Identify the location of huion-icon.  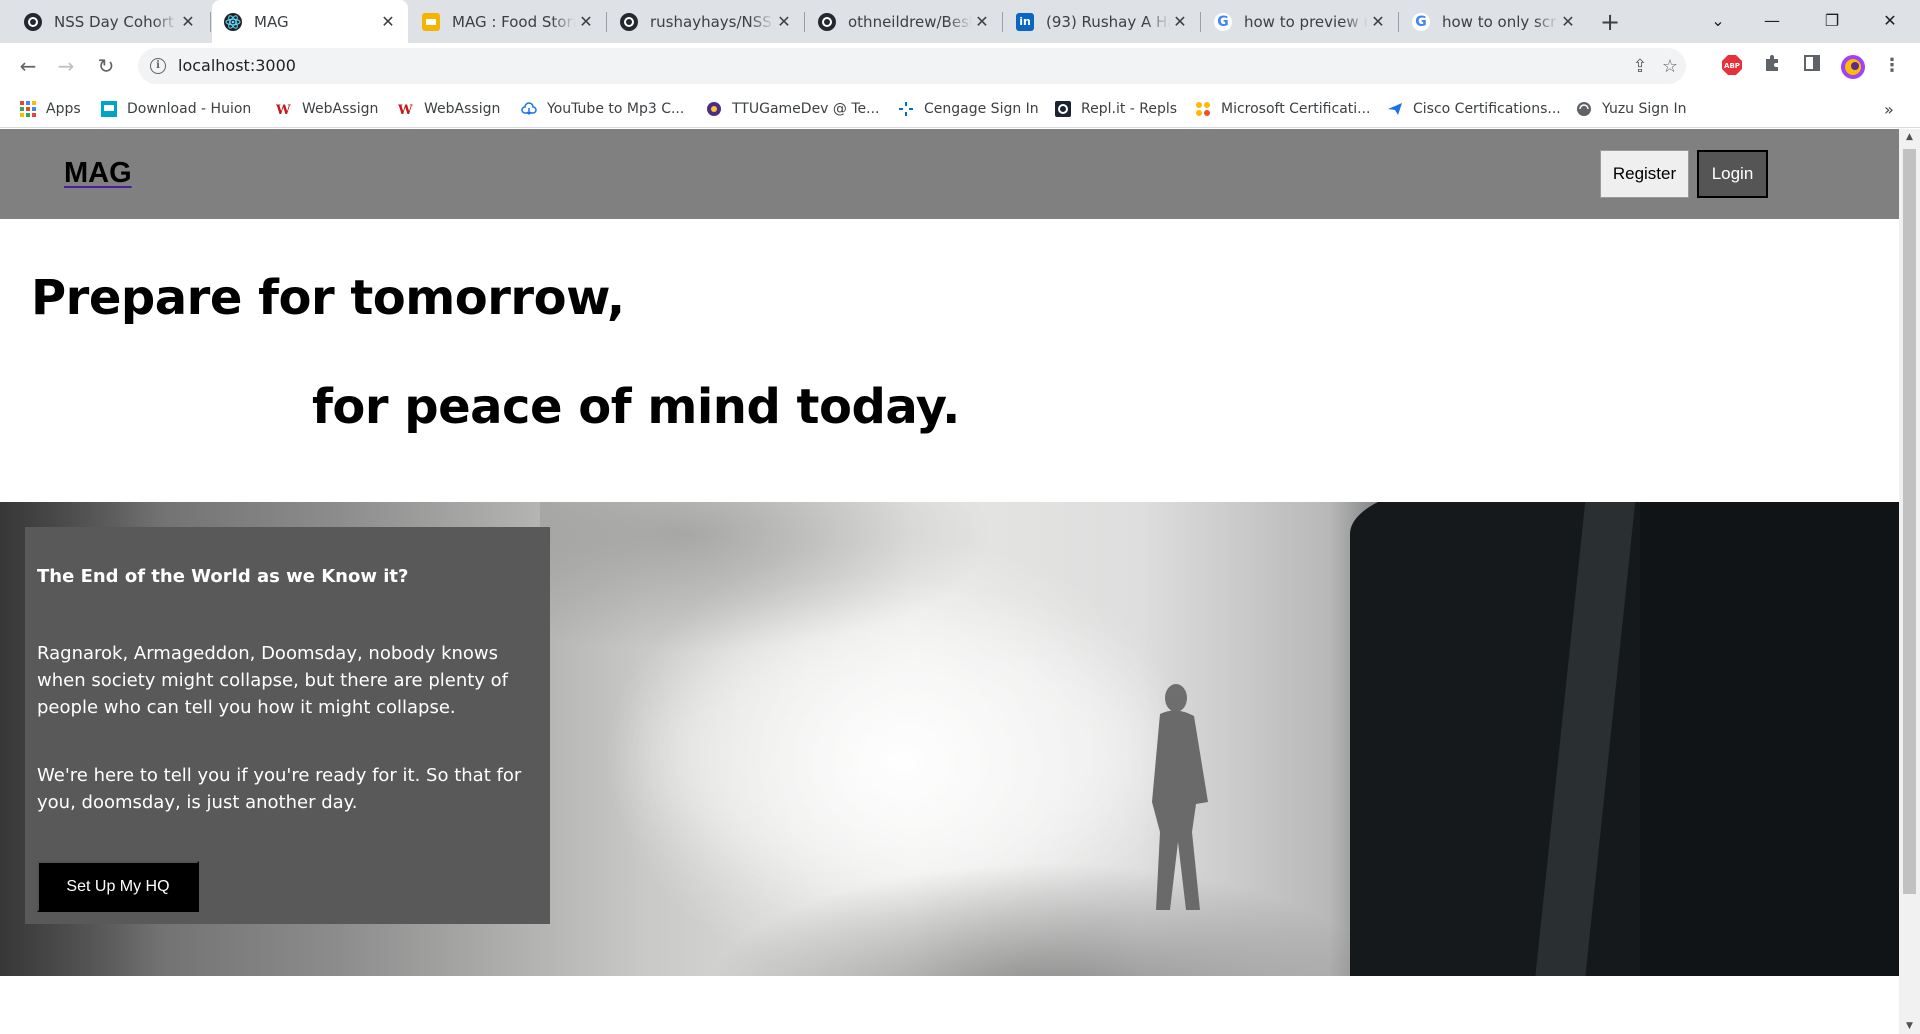
(109, 109).